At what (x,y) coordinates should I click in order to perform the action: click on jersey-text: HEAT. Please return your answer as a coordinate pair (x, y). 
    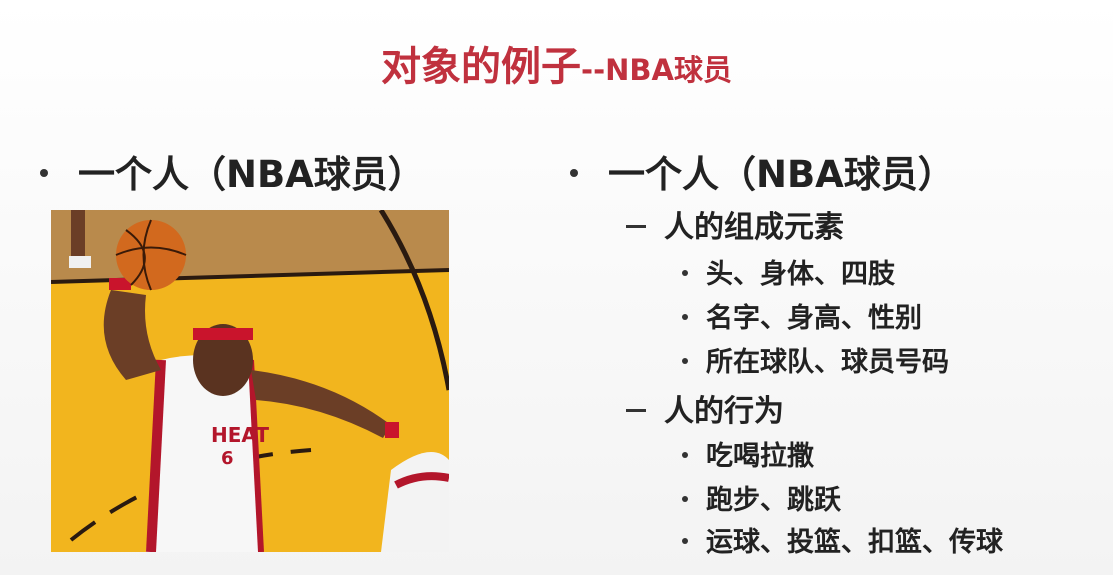
    Looking at the image, I should click on (240, 435).